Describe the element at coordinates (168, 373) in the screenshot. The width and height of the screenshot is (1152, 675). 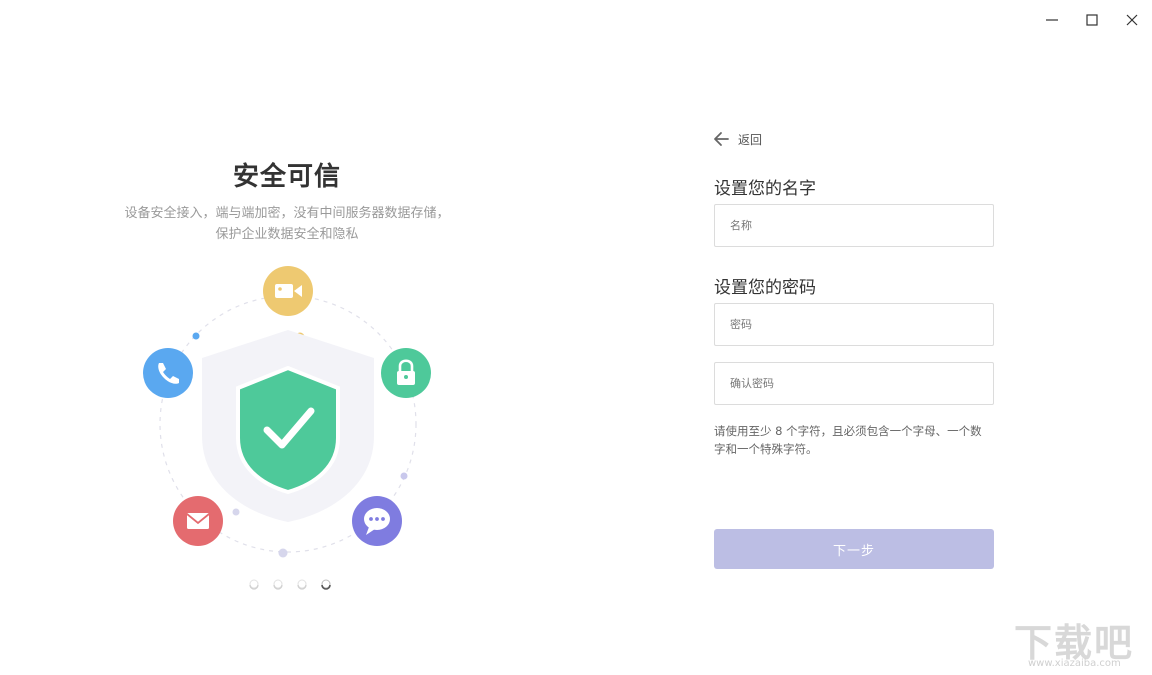
I see `phone-icon` at that location.